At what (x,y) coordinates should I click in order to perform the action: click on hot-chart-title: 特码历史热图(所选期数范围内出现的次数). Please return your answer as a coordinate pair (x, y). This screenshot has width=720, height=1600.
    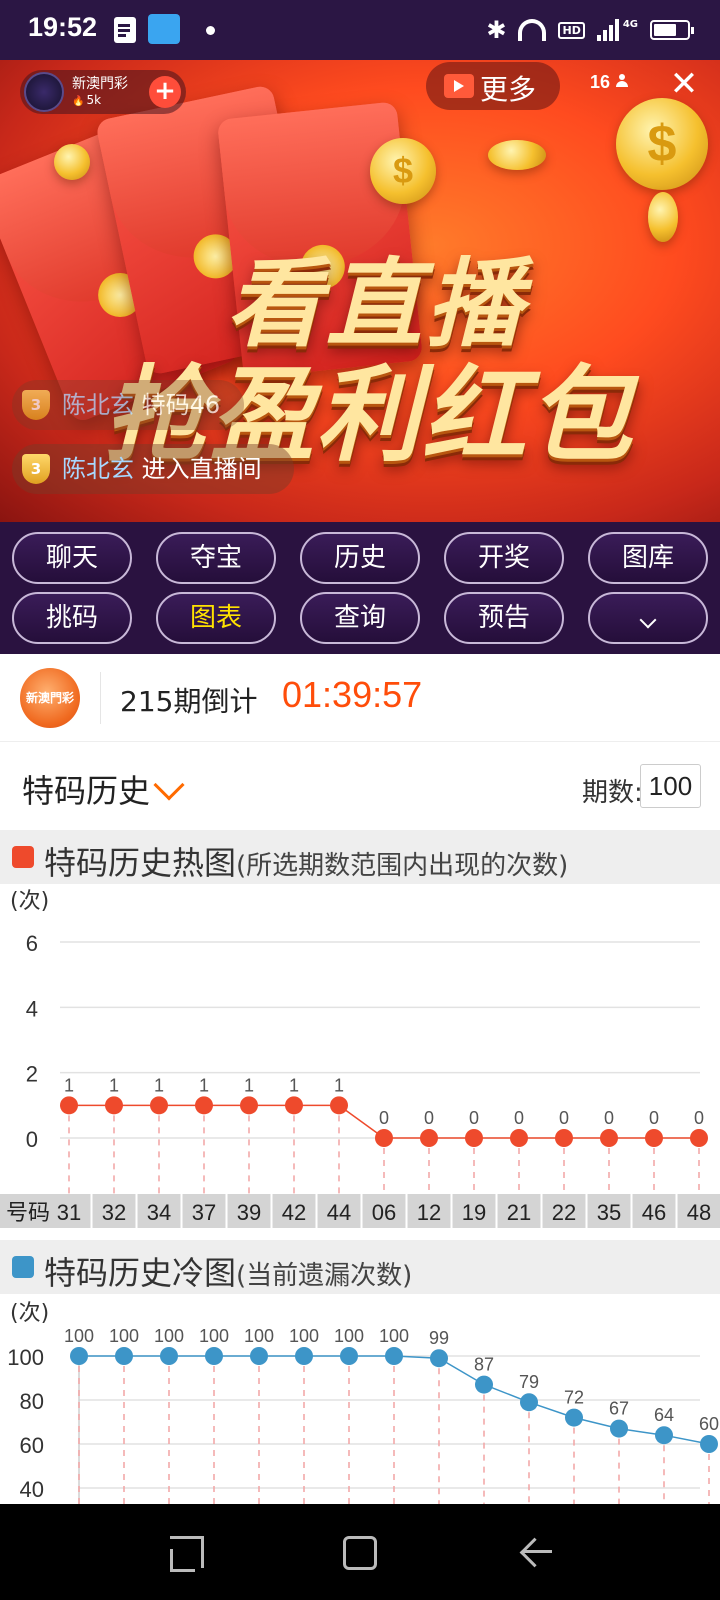
    Looking at the image, I should click on (306, 861).